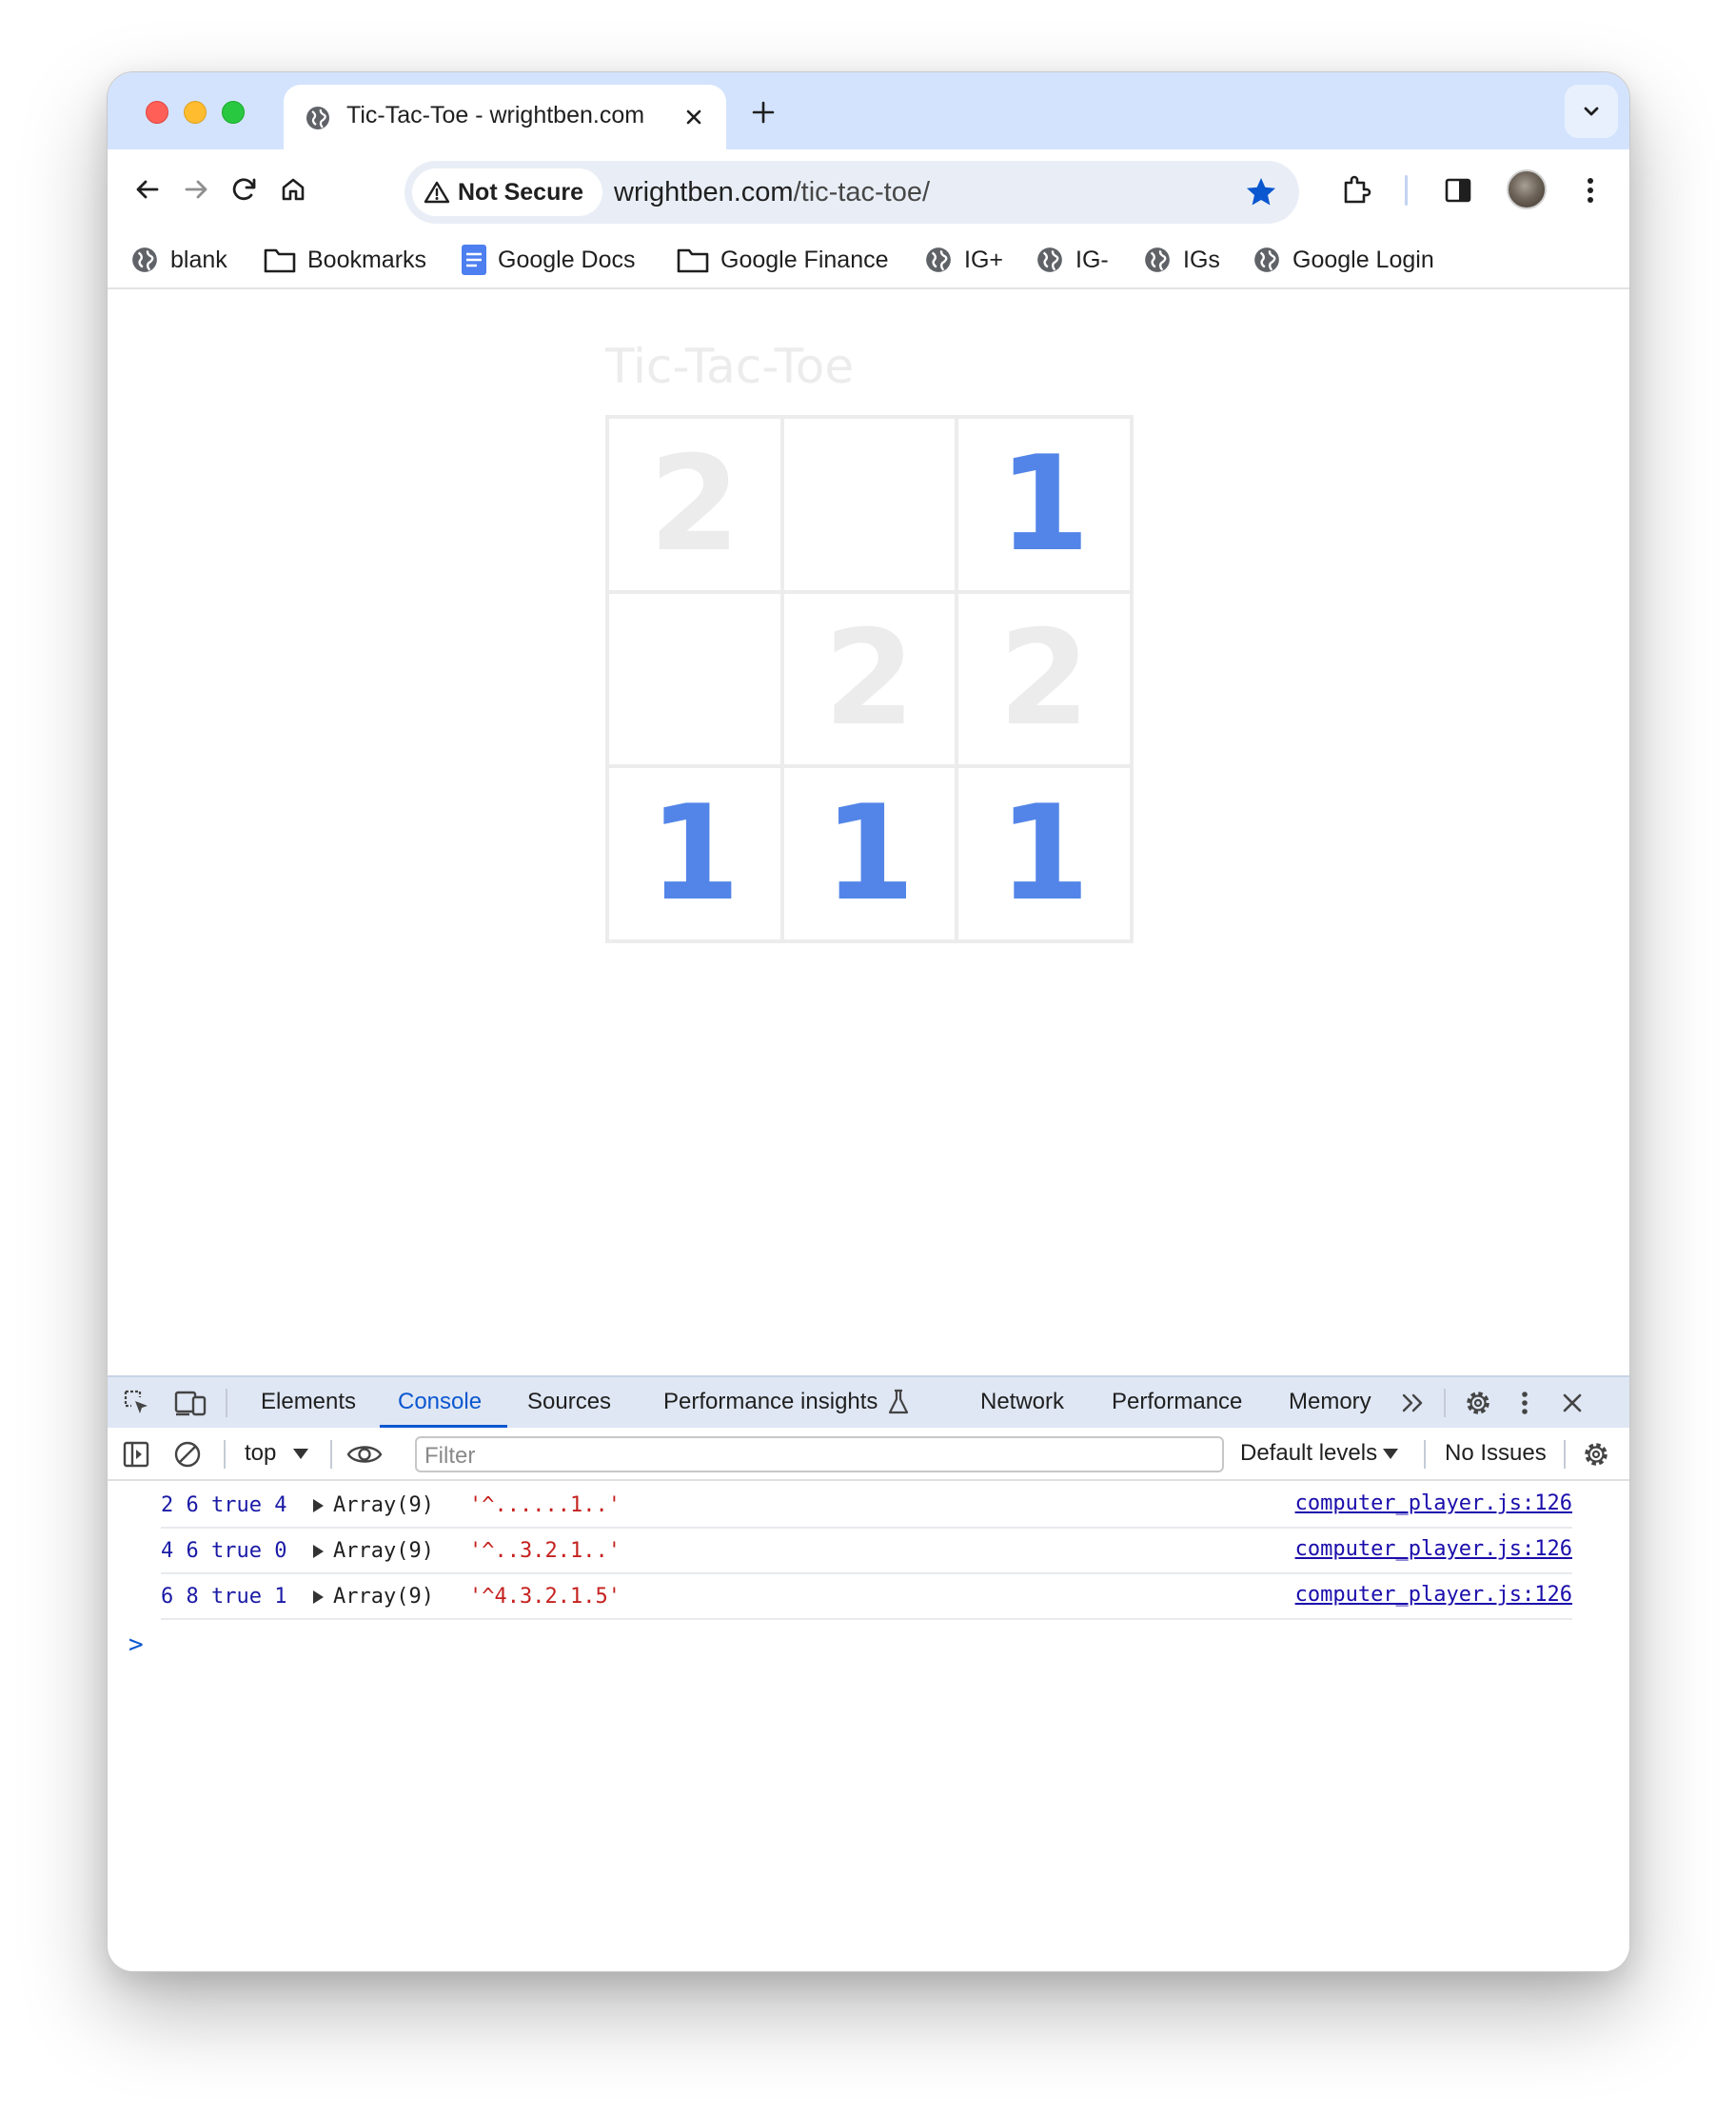 The image size is (1736, 2113). I want to click on tab-strip: Tic-Tac-Toe - wrightben.com, so click(868, 110).